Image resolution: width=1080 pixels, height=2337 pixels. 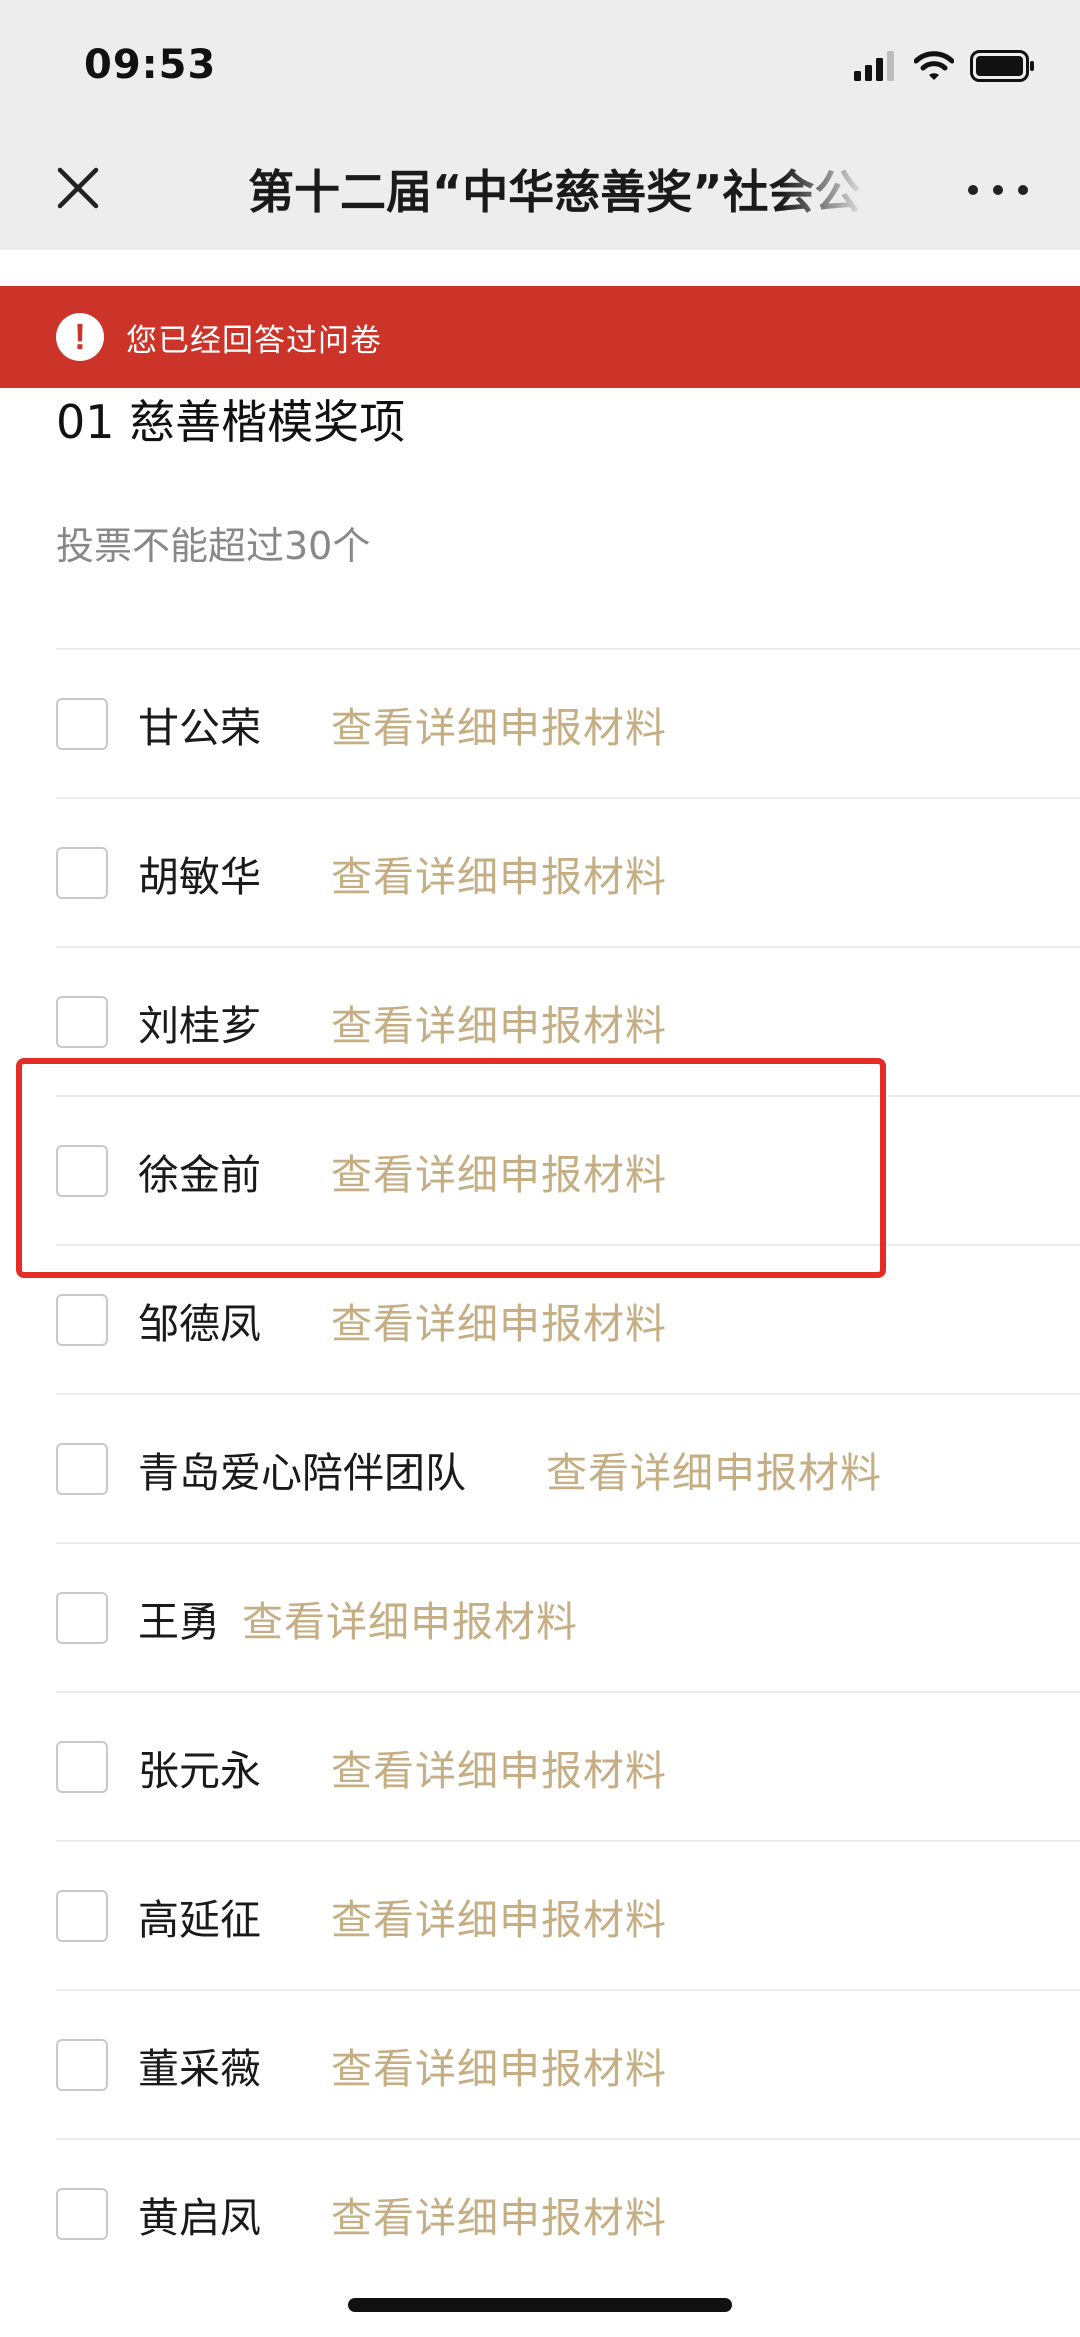 I want to click on close-button, so click(x=78, y=188).